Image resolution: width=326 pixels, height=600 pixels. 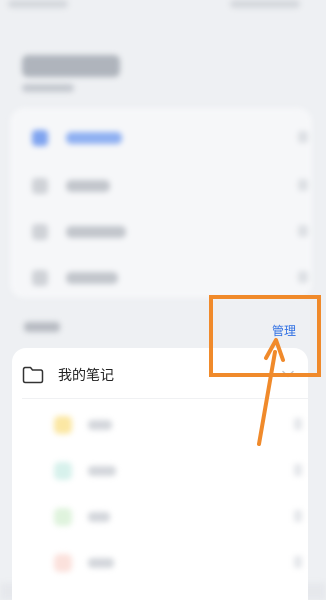 I want to click on annotation-highlight-box, so click(x=265, y=336).